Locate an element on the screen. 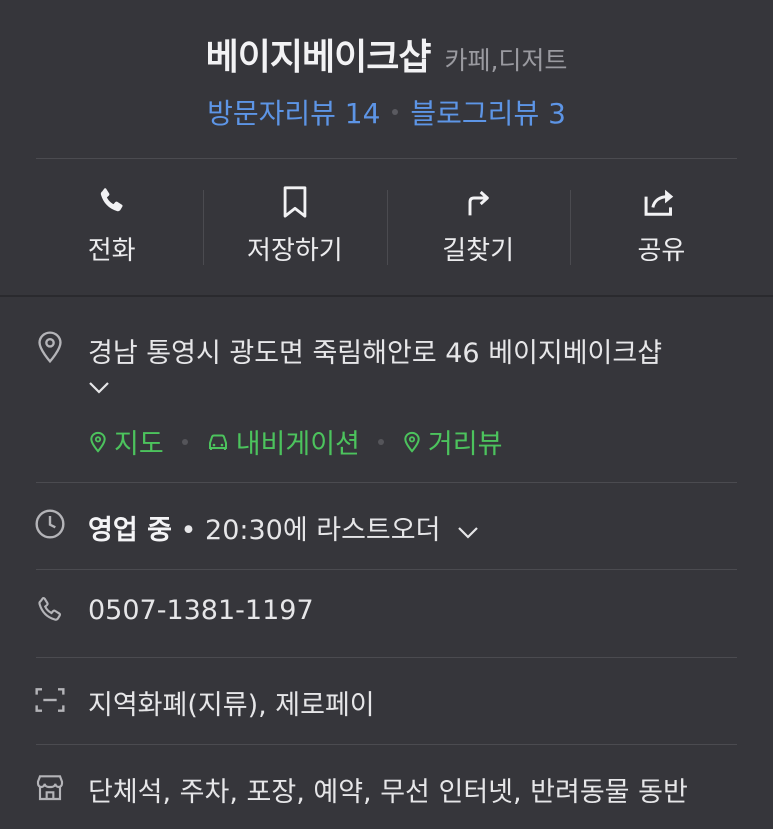 The width and height of the screenshot is (773, 829). amenities-text: 단체석, 주차, 포장, 예약, 무선 인터넷, 반려동물 동반 is located at coordinates (388, 792).